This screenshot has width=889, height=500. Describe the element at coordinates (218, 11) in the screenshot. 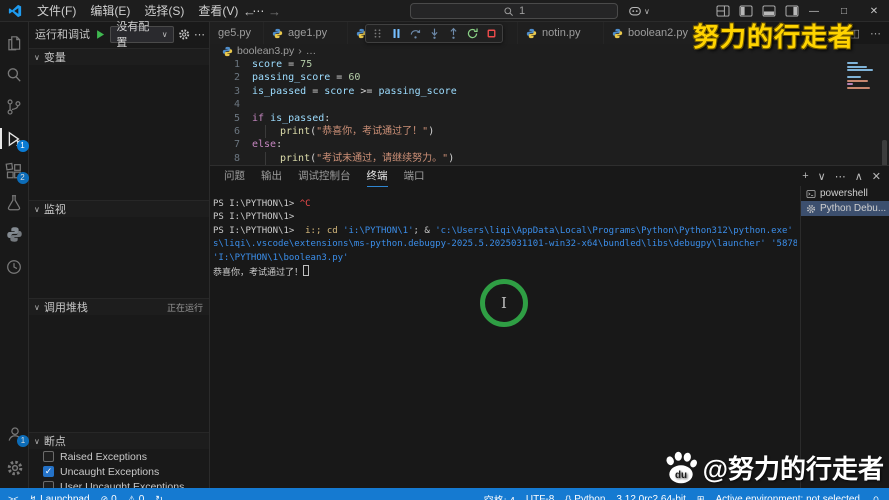

I see `menu-item-查看(V): 查看(V)` at that location.